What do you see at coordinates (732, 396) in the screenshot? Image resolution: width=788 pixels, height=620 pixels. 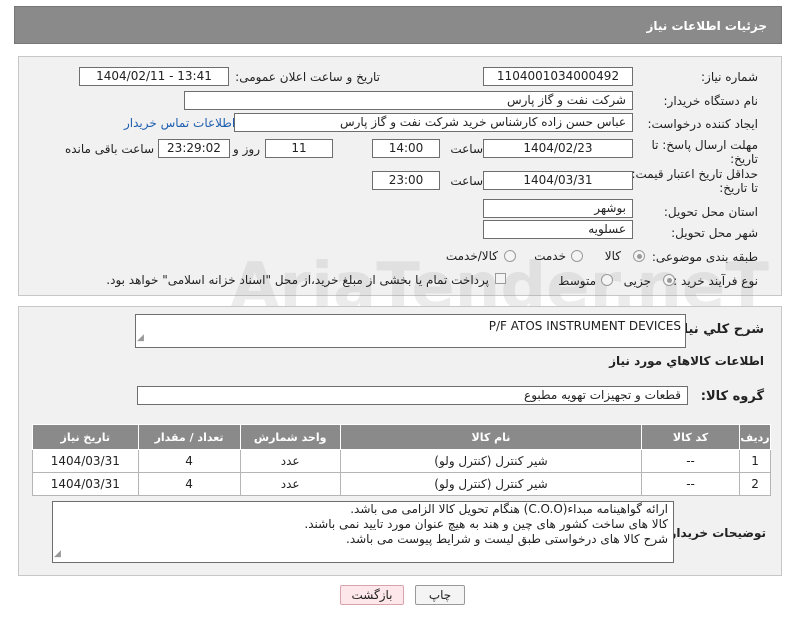 I see `goods-group-label: گروه کالا:` at bounding box center [732, 396].